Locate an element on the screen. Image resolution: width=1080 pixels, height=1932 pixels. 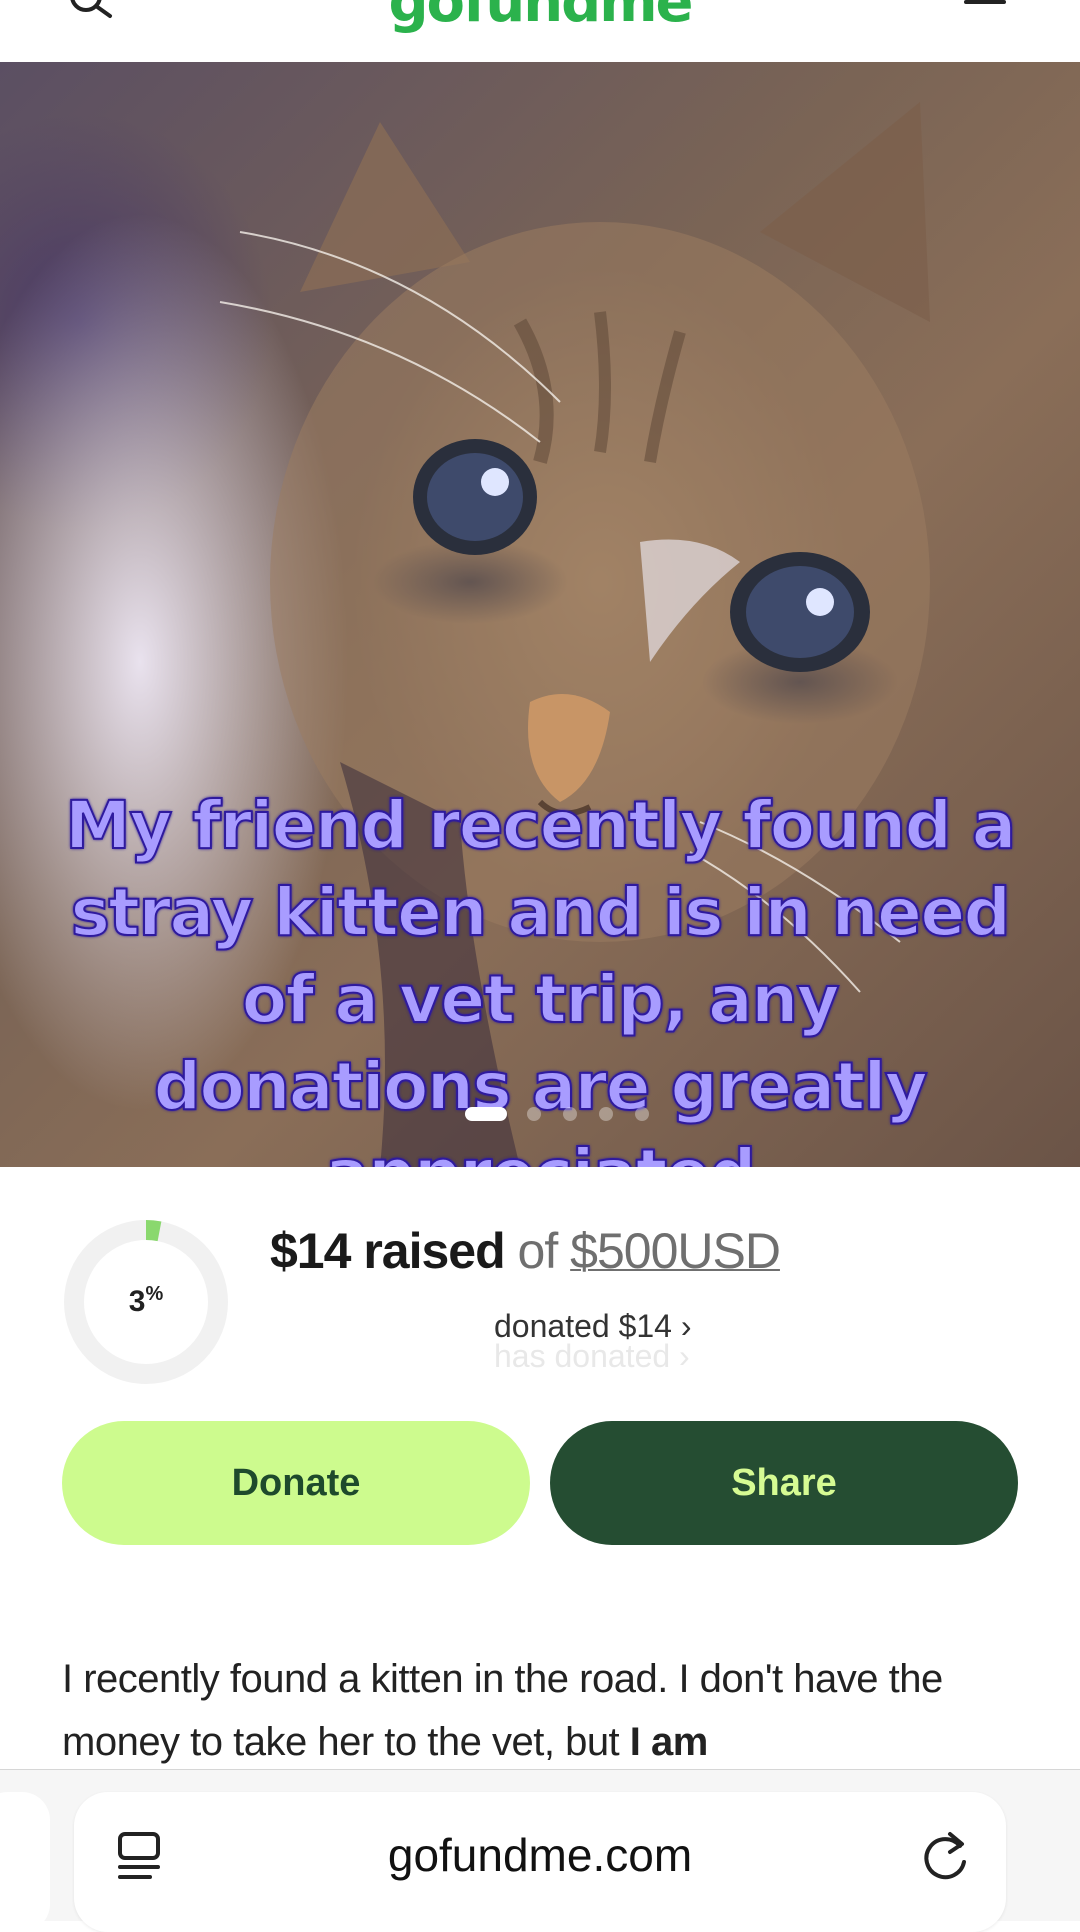
previous-tab-peek is located at coordinates (25, 1862).